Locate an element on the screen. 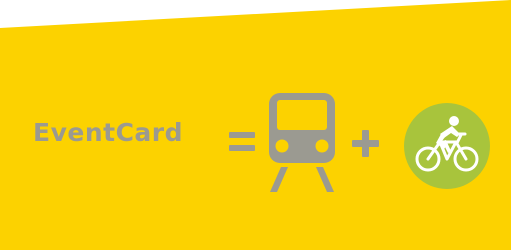  bicycle-icon is located at coordinates (447, 146).